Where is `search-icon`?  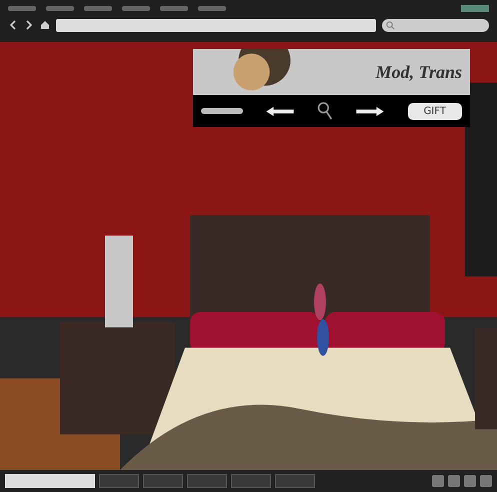 search-icon is located at coordinates (390, 25).